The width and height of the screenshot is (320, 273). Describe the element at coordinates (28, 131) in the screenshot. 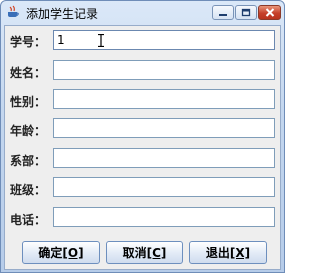

I see `age-label: 年龄：` at that location.